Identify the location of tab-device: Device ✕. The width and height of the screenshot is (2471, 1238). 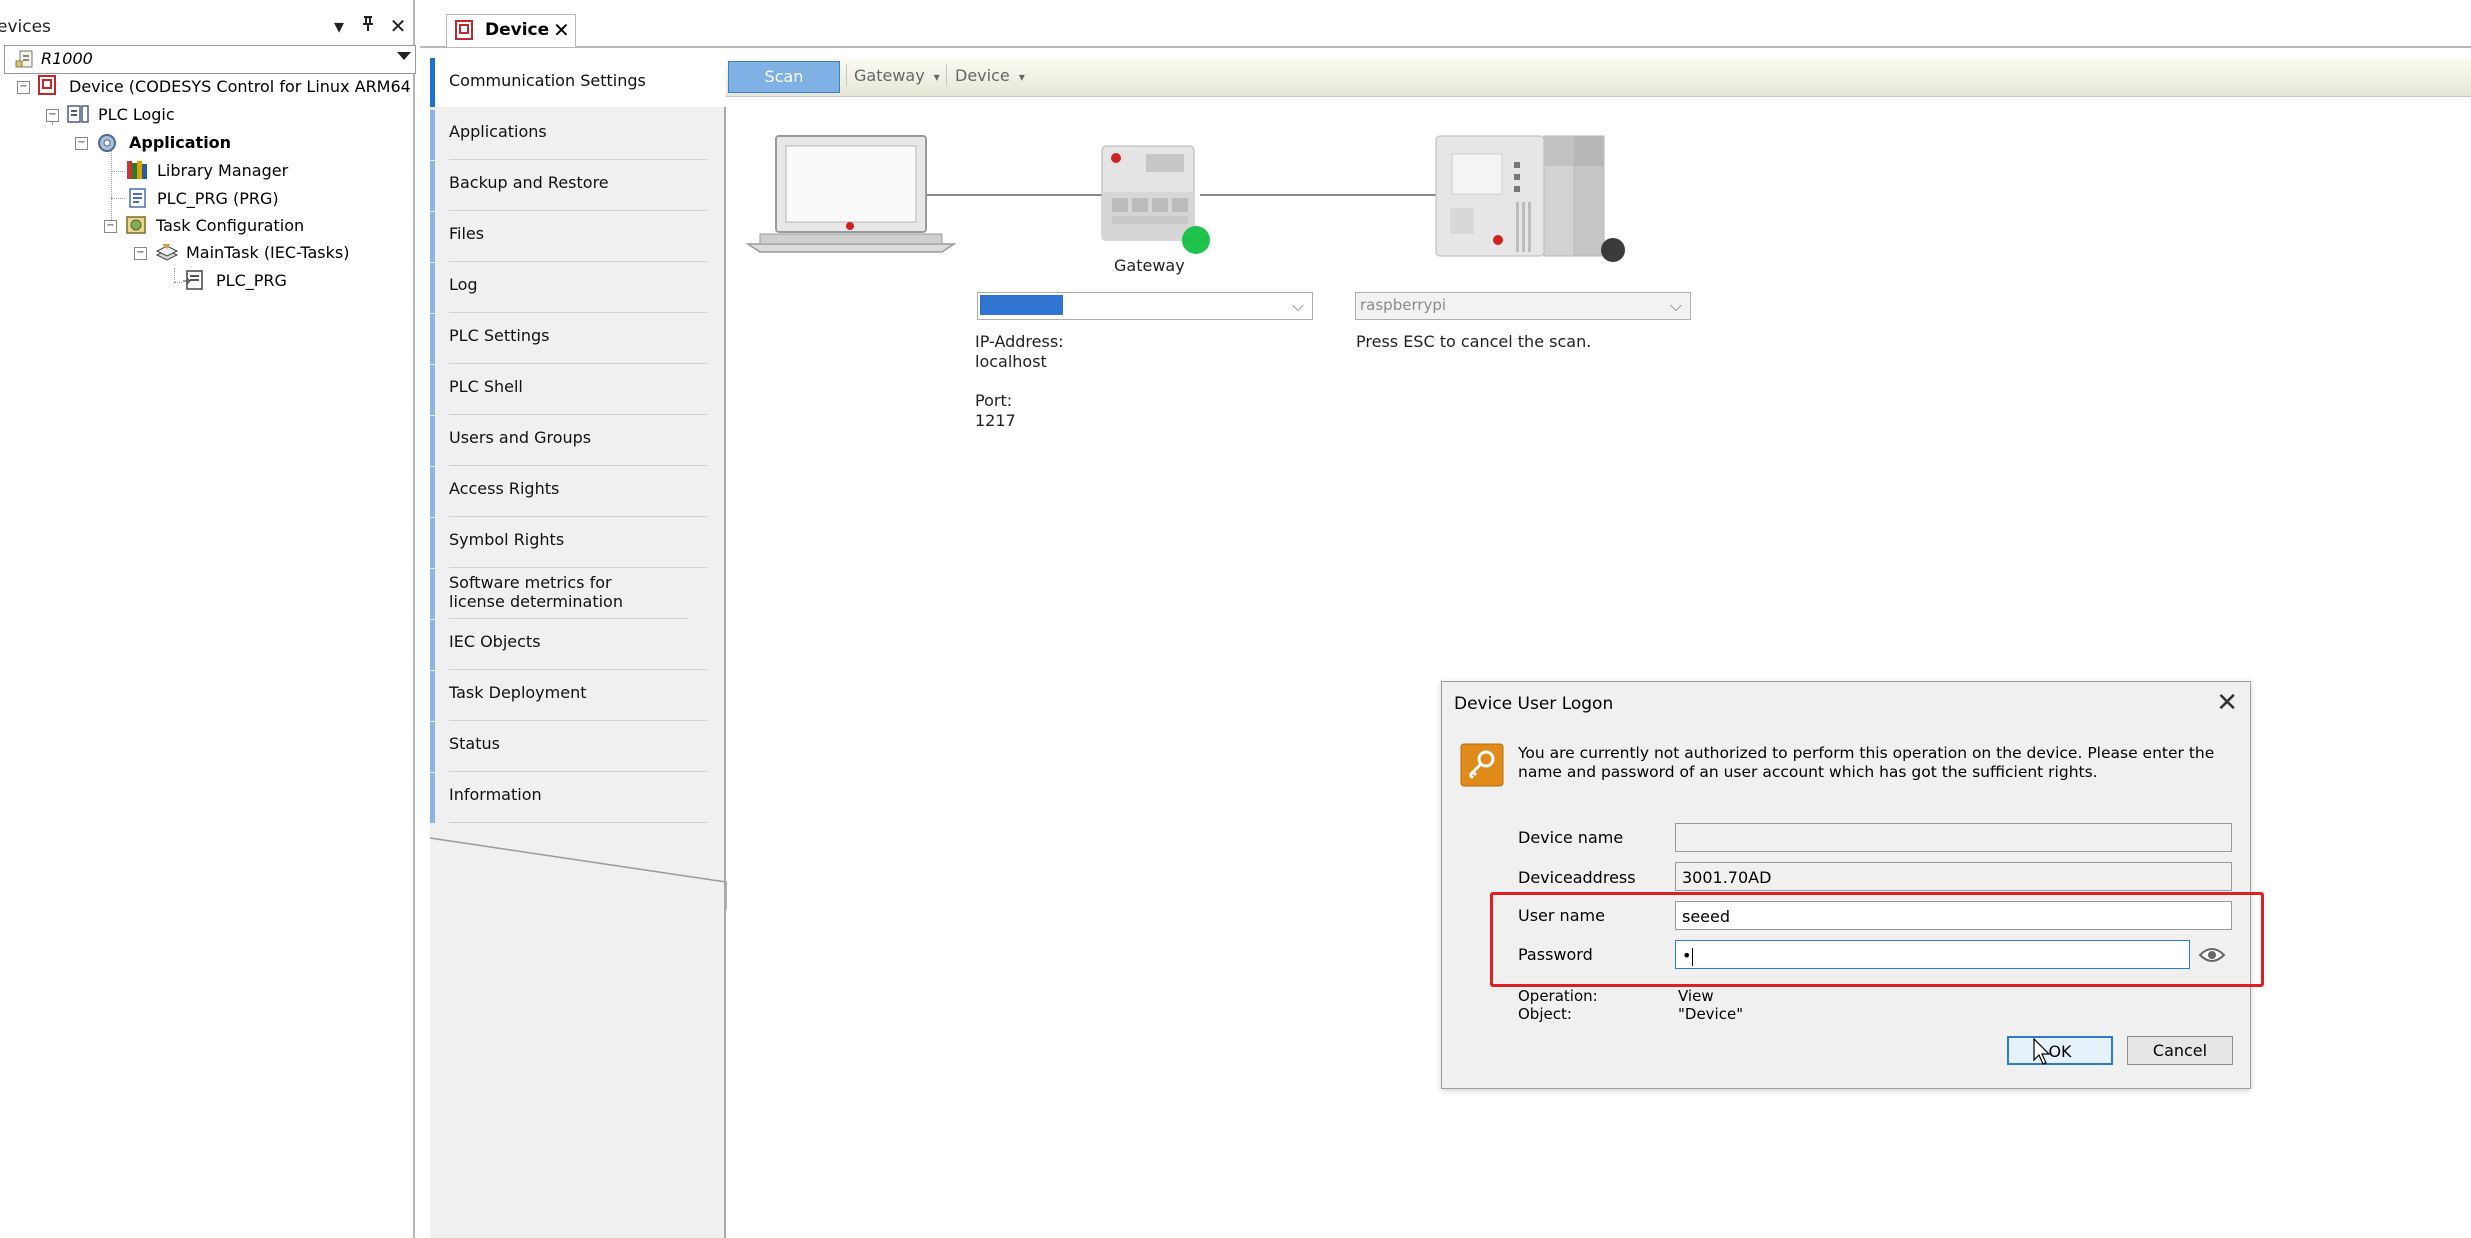
(511, 30).